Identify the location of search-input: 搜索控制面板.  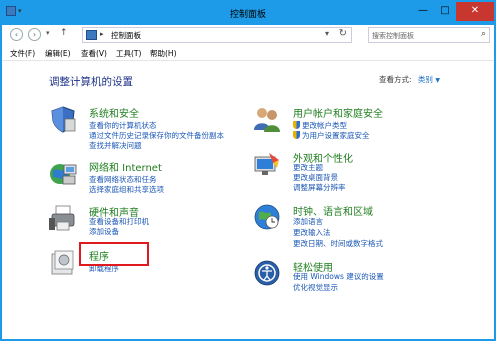
(393, 36).